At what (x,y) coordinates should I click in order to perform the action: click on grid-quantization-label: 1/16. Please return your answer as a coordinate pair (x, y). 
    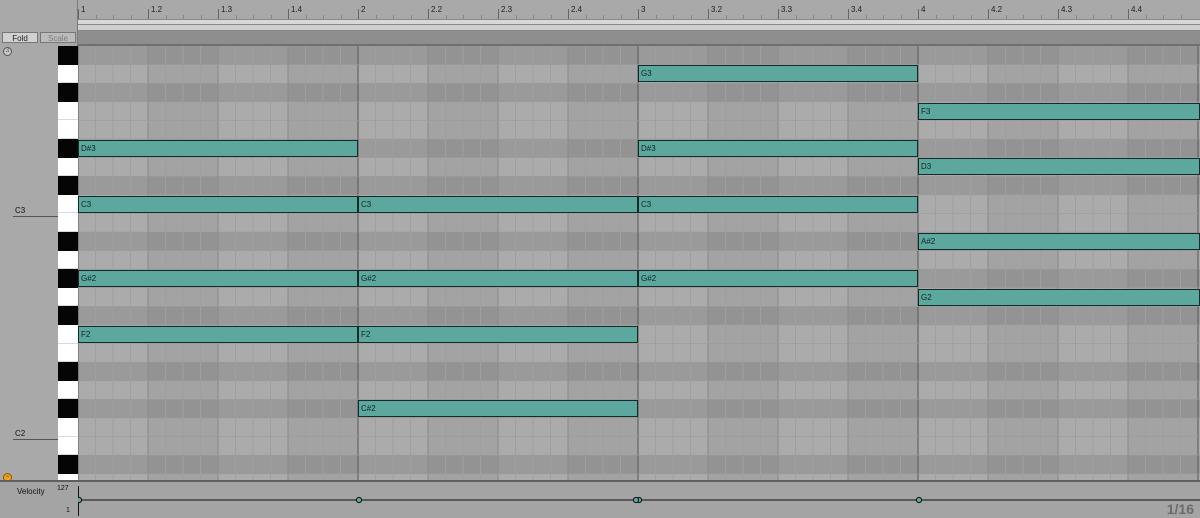
    Looking at the image, I should click on (1180, 509).